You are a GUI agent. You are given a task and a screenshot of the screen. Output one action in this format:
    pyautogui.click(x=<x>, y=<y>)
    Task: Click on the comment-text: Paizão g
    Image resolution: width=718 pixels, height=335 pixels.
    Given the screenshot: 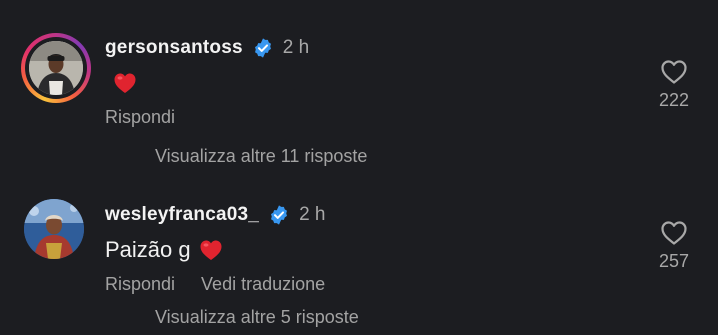 What is the action you would take?
    pyautogui.click(x=164, y=250)
    